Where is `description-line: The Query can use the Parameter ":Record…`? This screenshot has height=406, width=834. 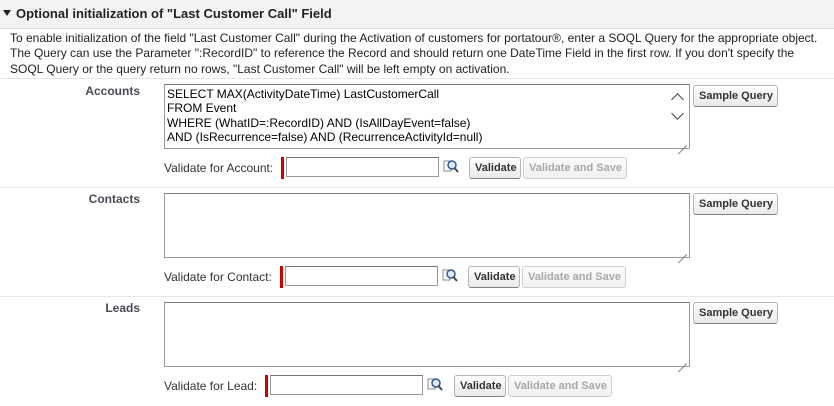 description-line: The Query can use the Parameter ":Record… is located at coordinates (402, 53).